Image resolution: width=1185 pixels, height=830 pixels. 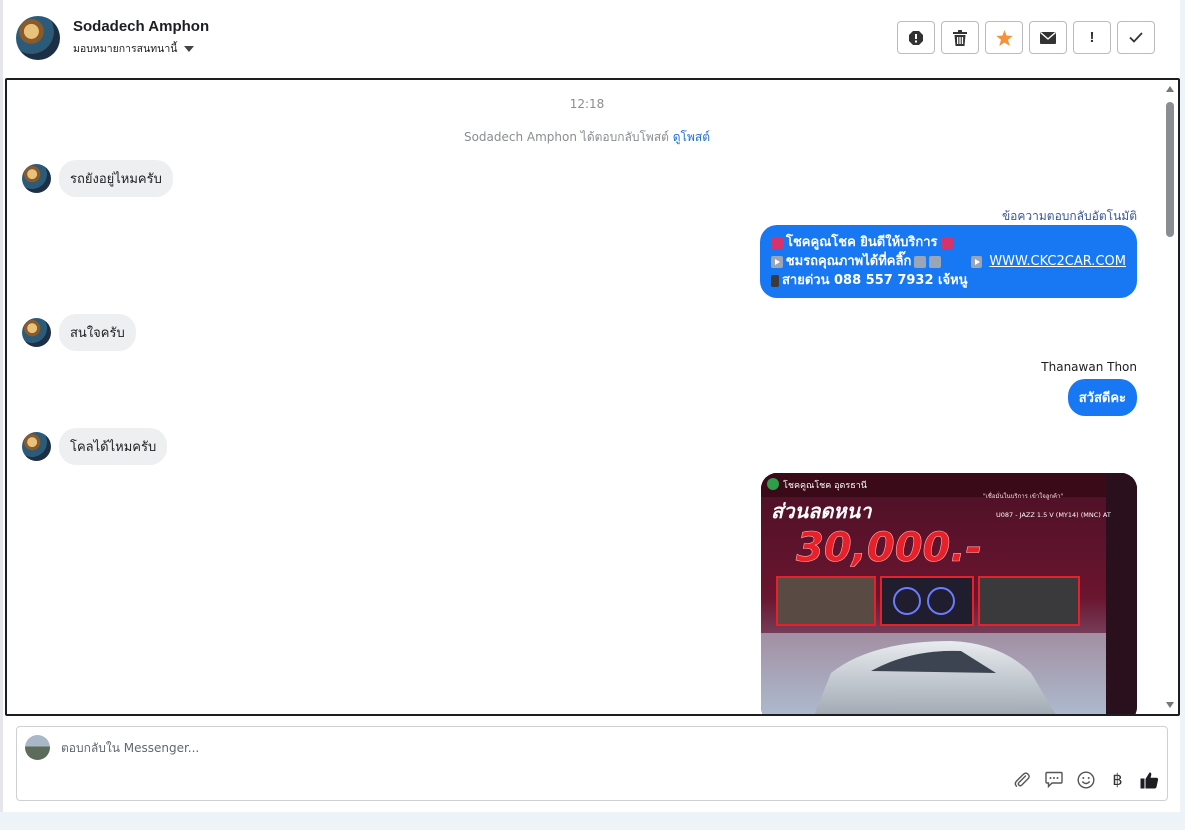 I want to click on scroll-up-icon, so click(x=1170, y=89).